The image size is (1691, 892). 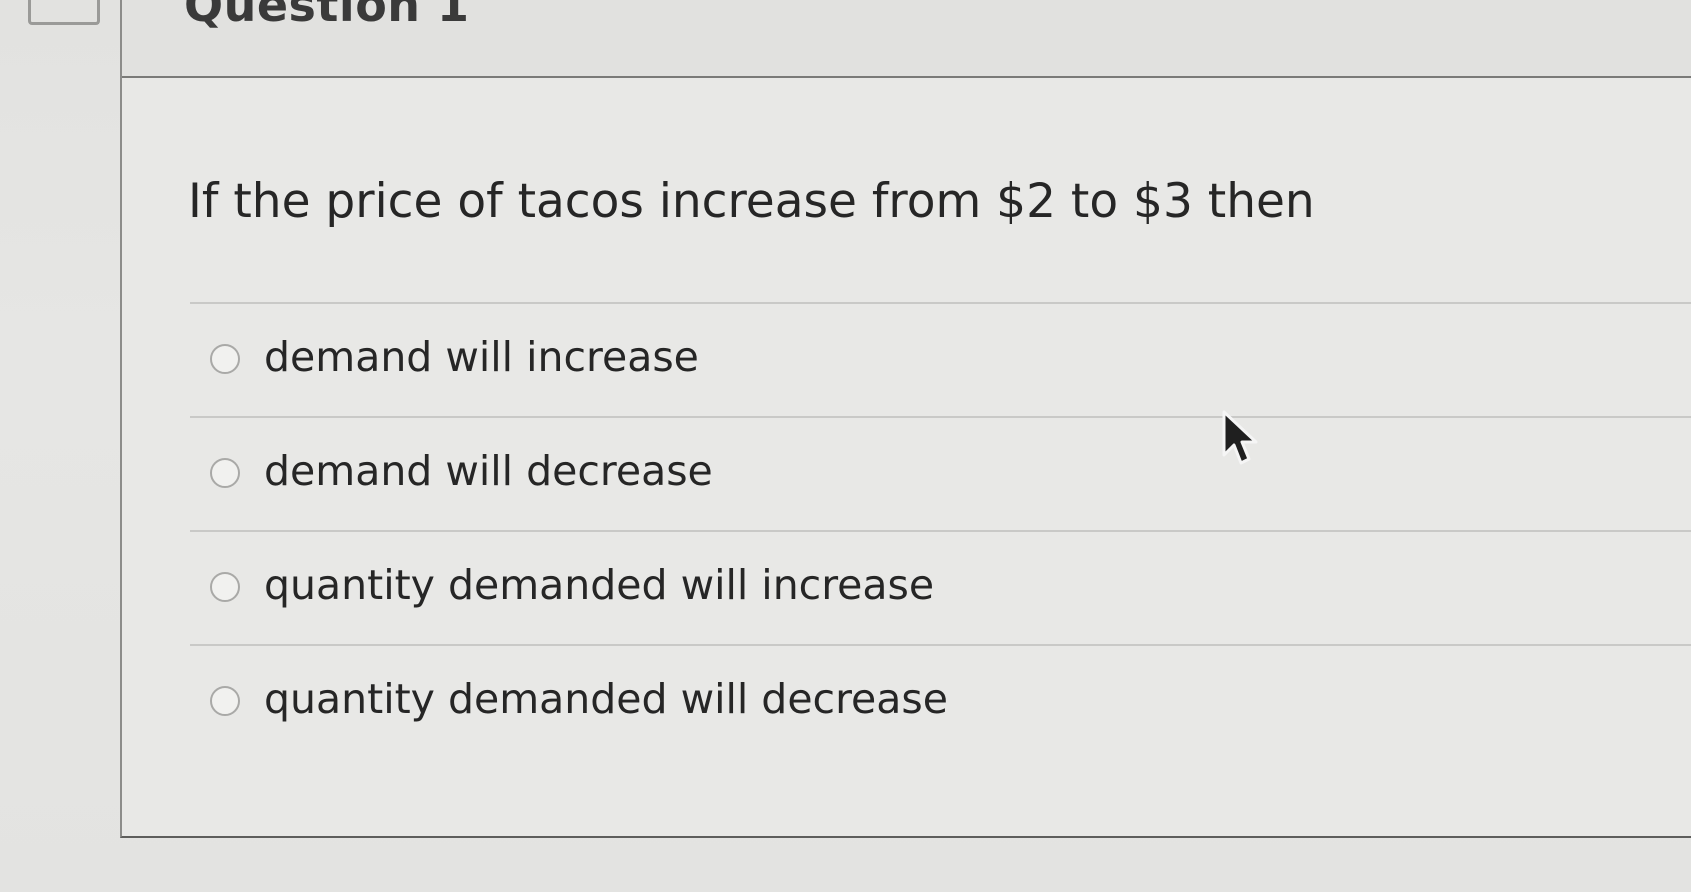 I want to click on question-header: Question 1, so click(x=906, y=39).